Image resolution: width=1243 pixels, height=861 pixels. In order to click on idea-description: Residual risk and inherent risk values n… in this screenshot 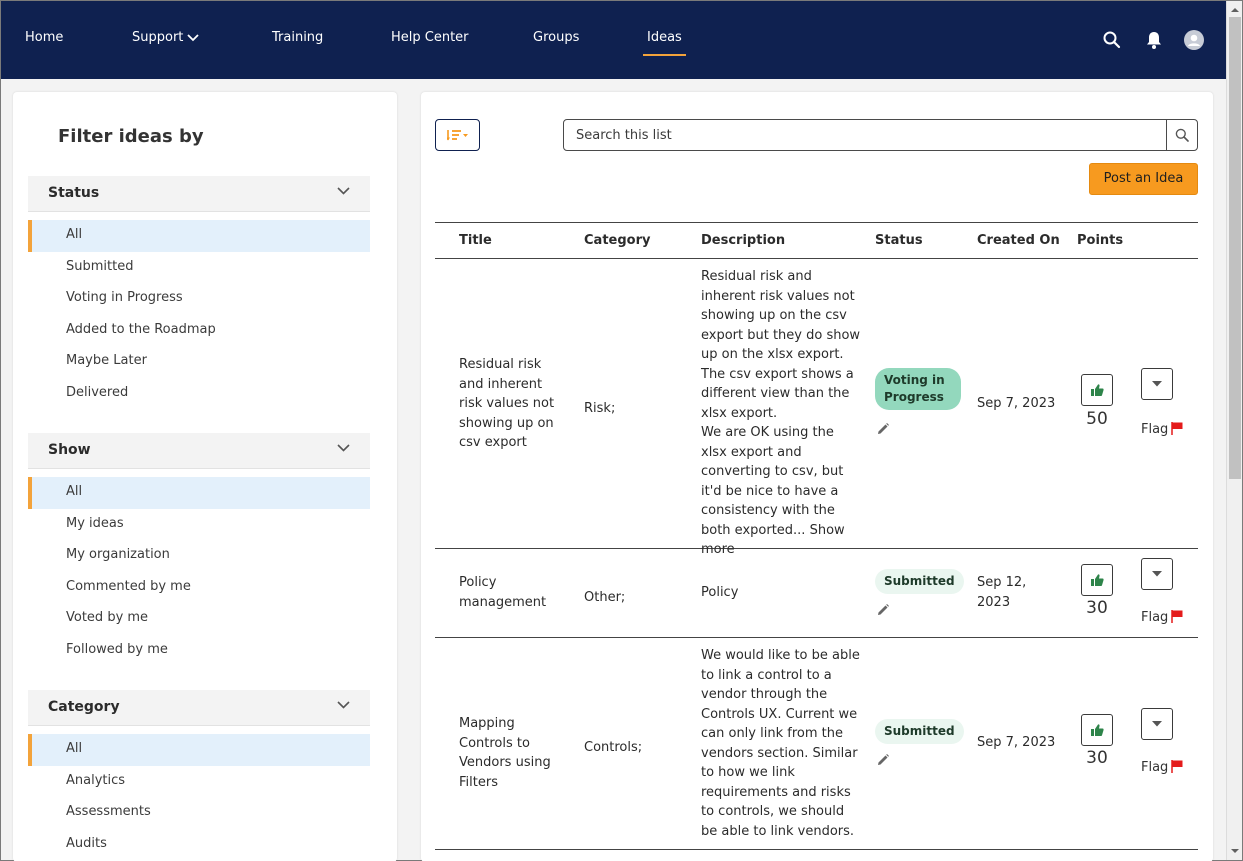, I will do `click(782, 413)`.